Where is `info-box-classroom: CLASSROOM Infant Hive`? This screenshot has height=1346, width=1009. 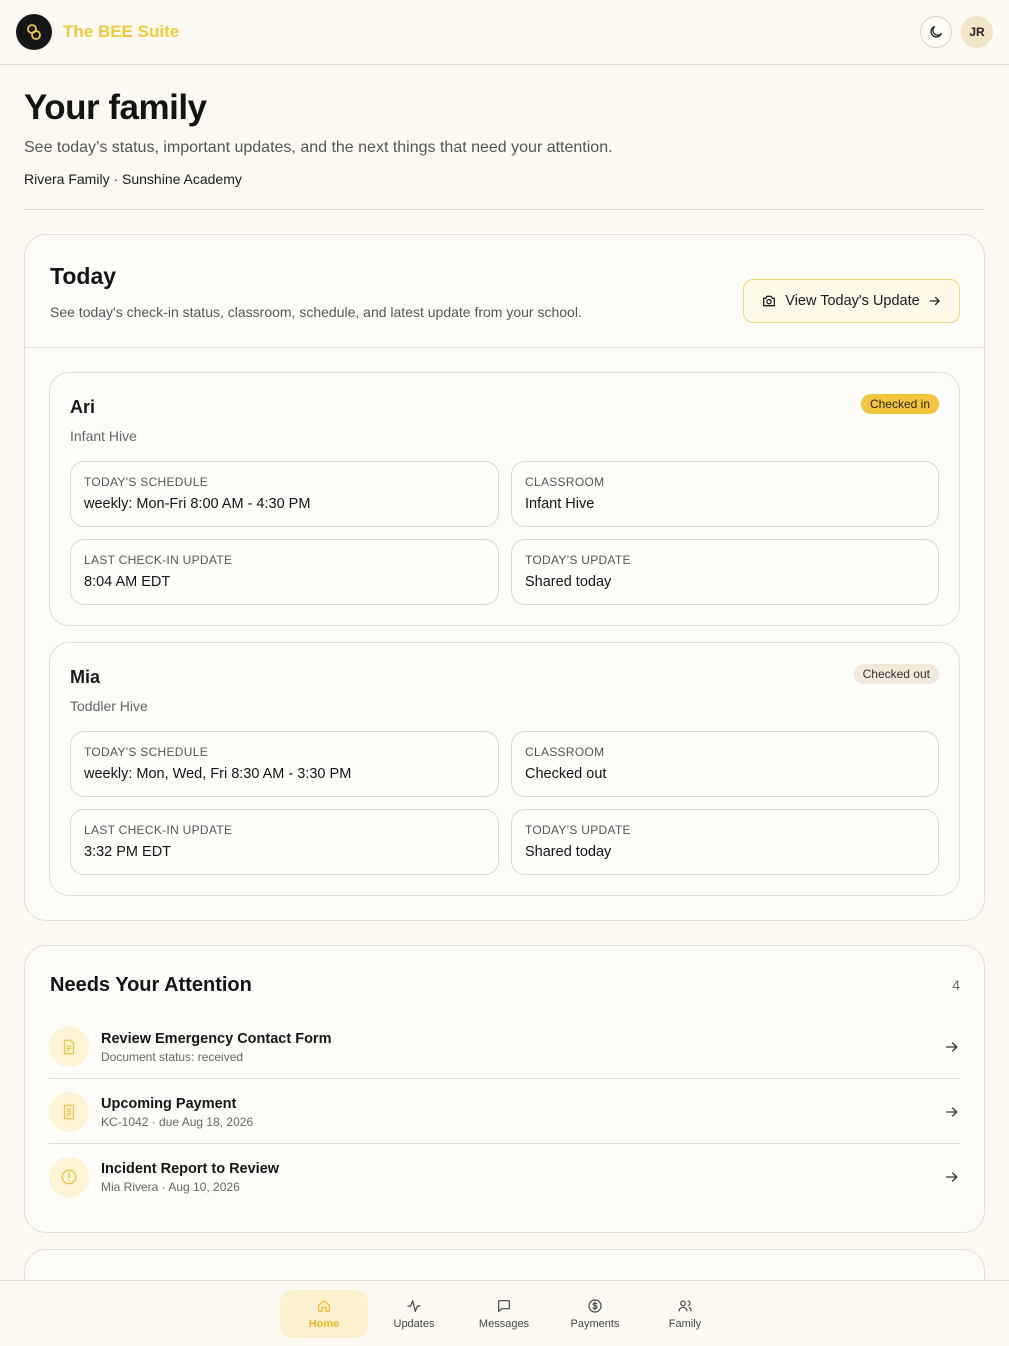
info-box-classroom: CLASSROOM Infant Hive is located at coordinates (725, 494).